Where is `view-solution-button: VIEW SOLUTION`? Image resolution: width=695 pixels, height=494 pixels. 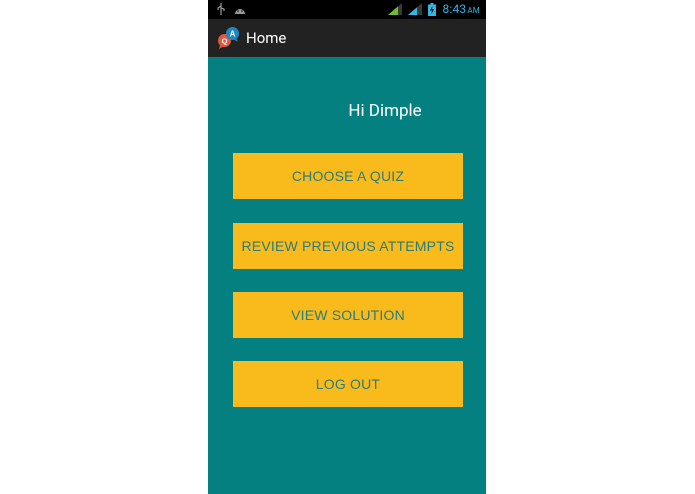
view-solution-button: VIEW SOLUTION is located at coordinates (348, 315).